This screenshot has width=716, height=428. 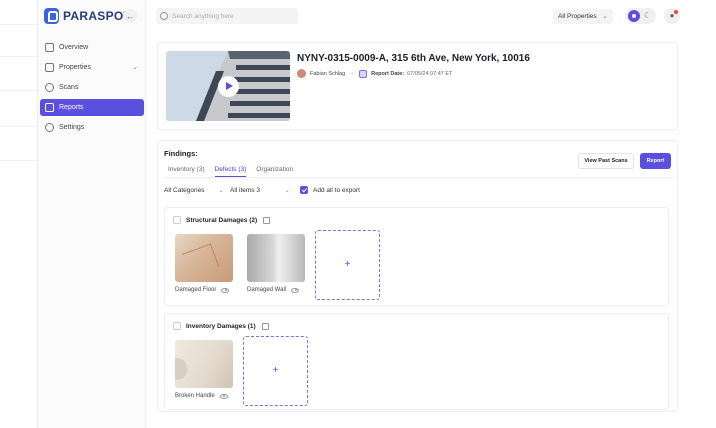 What do you see at coordinates (49, 87) in the screenshot?
I see `scan-icon` at bounding box center [49, 87].